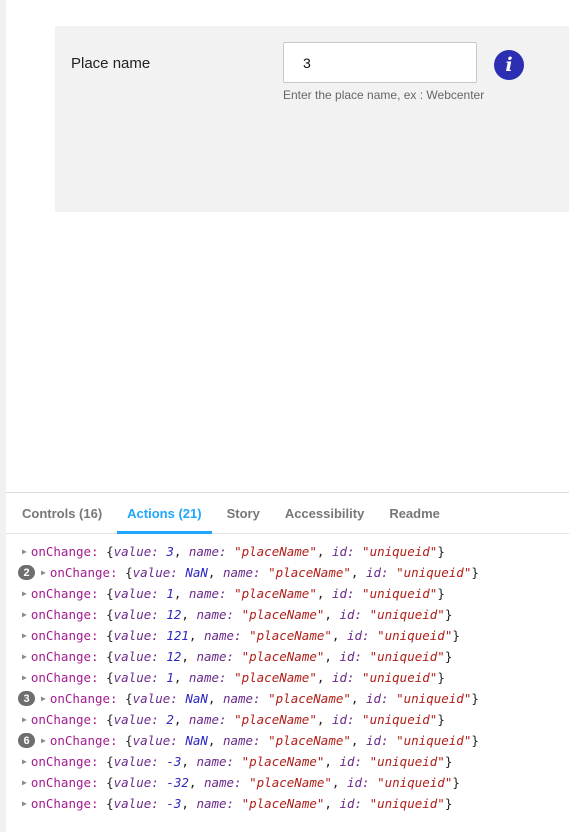 The width and height of the screenshot is (569, 832). What do you see at coordinates (243, 513) in the screenshot?
I see `tab-story: Story` at bounding box center [243, 513].